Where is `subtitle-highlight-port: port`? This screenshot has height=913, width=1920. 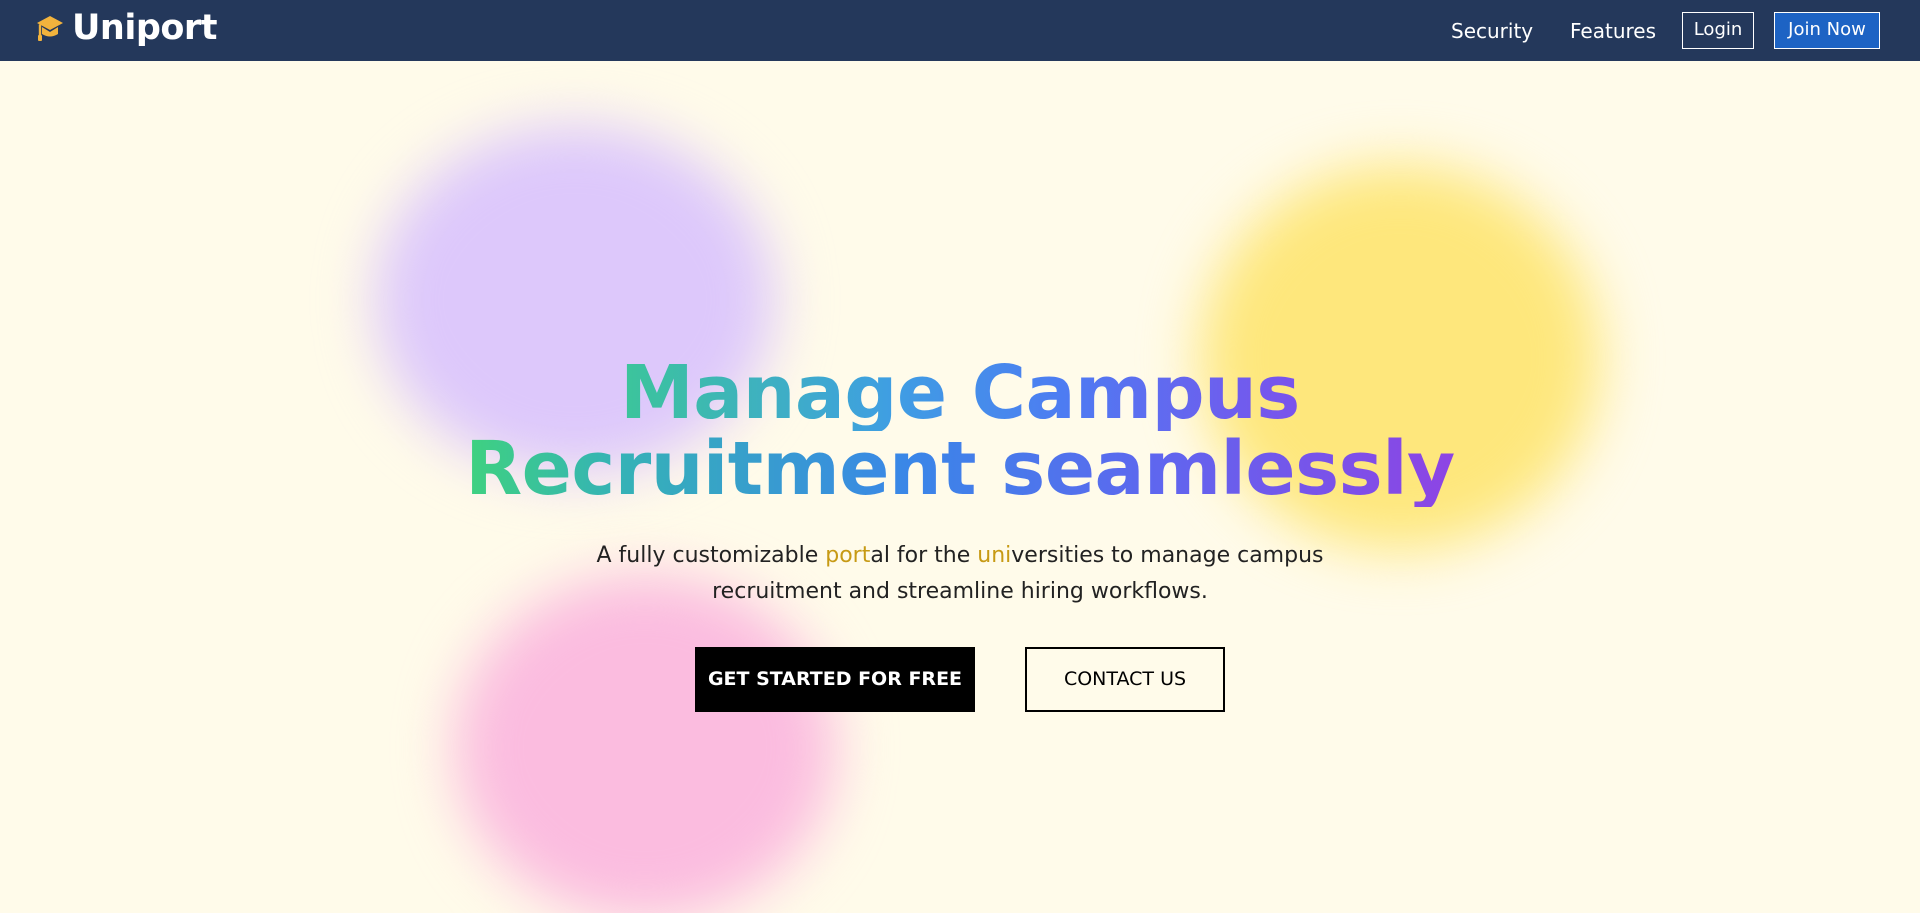
subtitle-highlight-port: port is located at coordinates (848, 555).